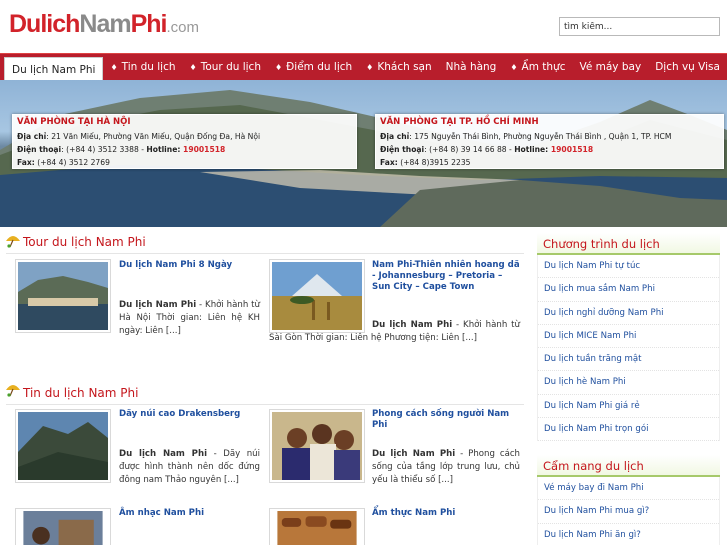 The image size is (727, 545). I want to click on nav-item-am-thuc: ♦ Ẩm thực, so click(537, 67).